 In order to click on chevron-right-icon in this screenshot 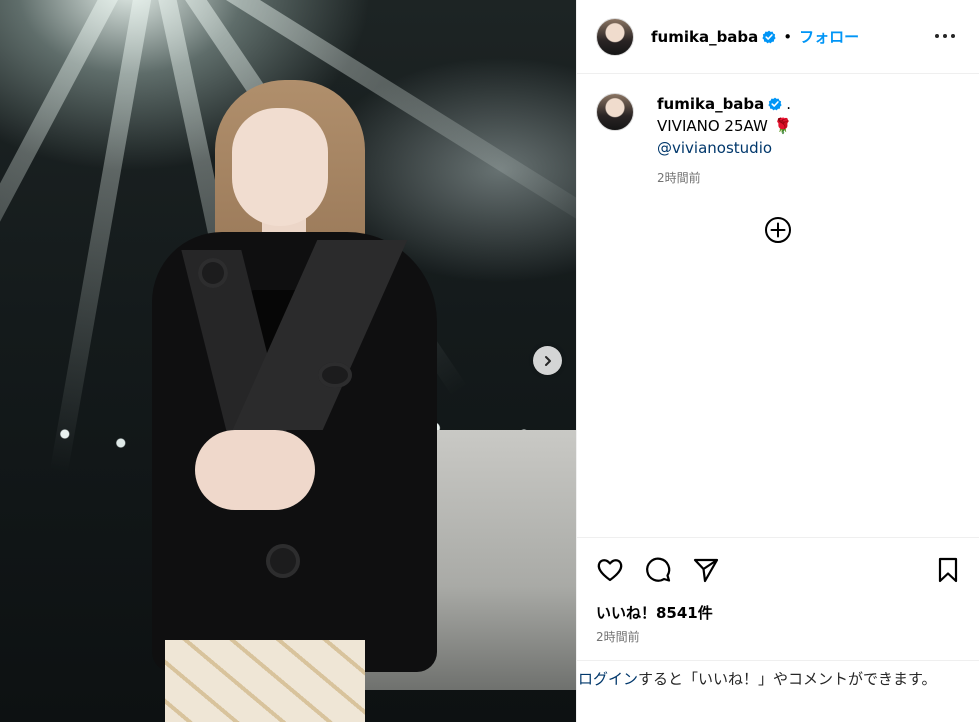, I will do `click(547, 360)`.